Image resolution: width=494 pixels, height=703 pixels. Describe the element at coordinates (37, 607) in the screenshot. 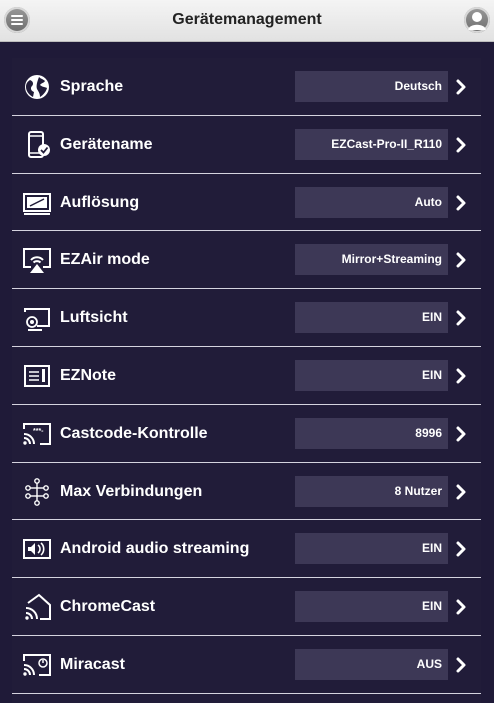

I see `chromecast-icon` at that location.